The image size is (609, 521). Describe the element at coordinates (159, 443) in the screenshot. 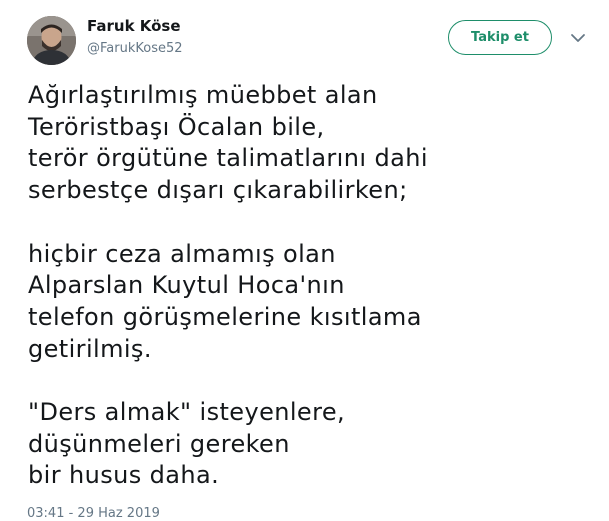

I see `tweet-line: düşünmeleri gereken` at that location.